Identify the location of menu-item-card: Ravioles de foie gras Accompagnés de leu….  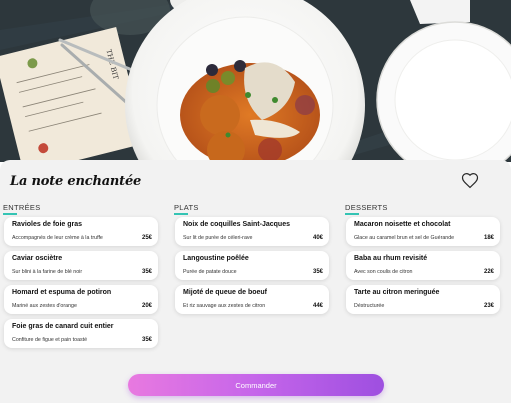
(81, 231).